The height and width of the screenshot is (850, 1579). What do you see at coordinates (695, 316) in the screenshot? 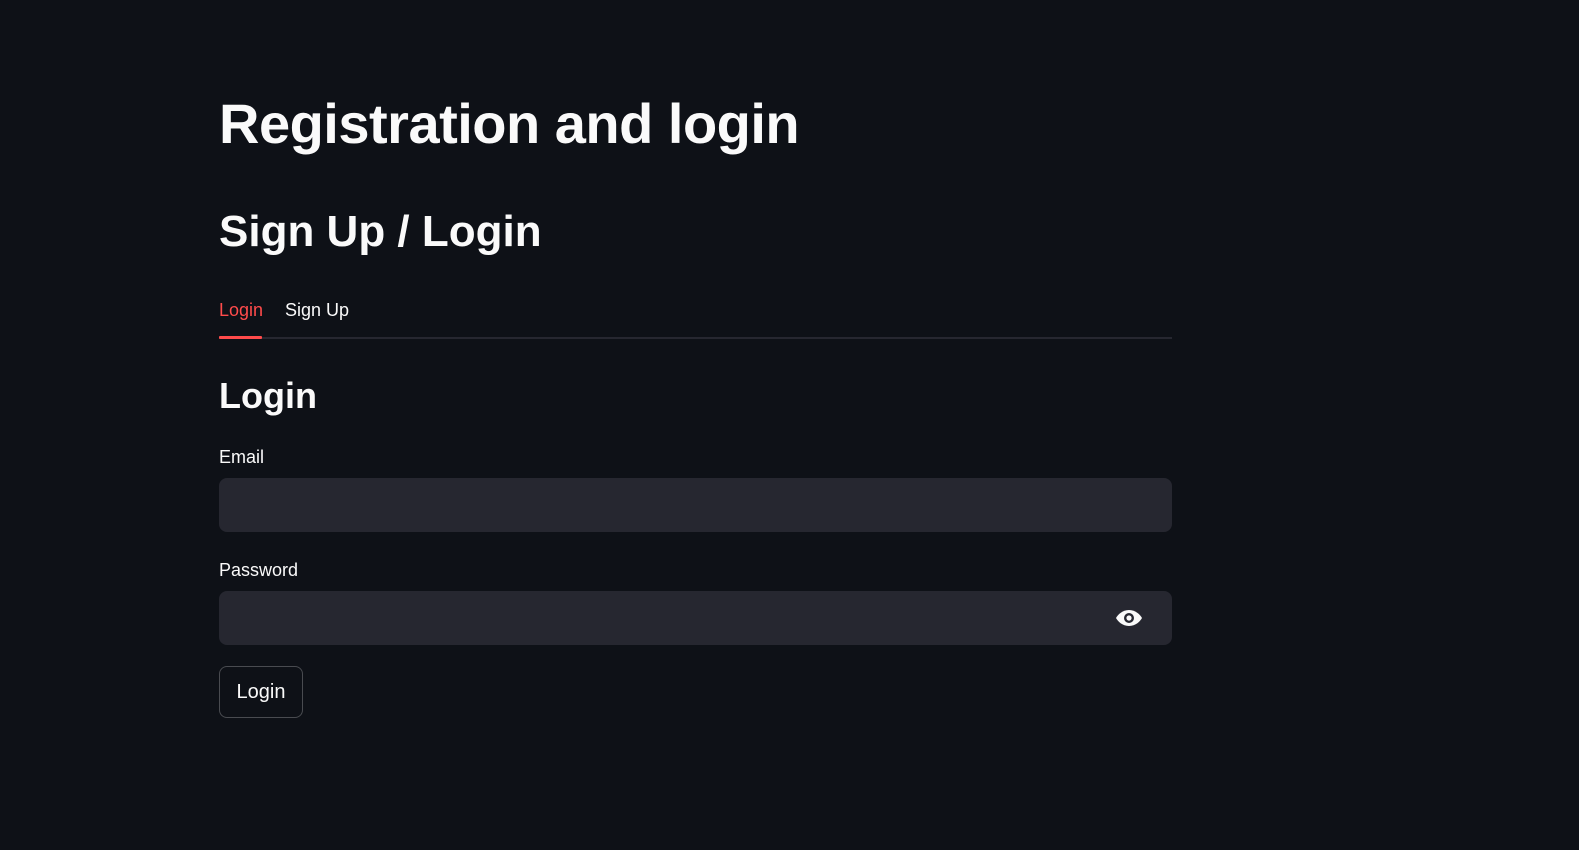
I see `tab-bar: Login Sign Up` at bounding box center [695, 316].